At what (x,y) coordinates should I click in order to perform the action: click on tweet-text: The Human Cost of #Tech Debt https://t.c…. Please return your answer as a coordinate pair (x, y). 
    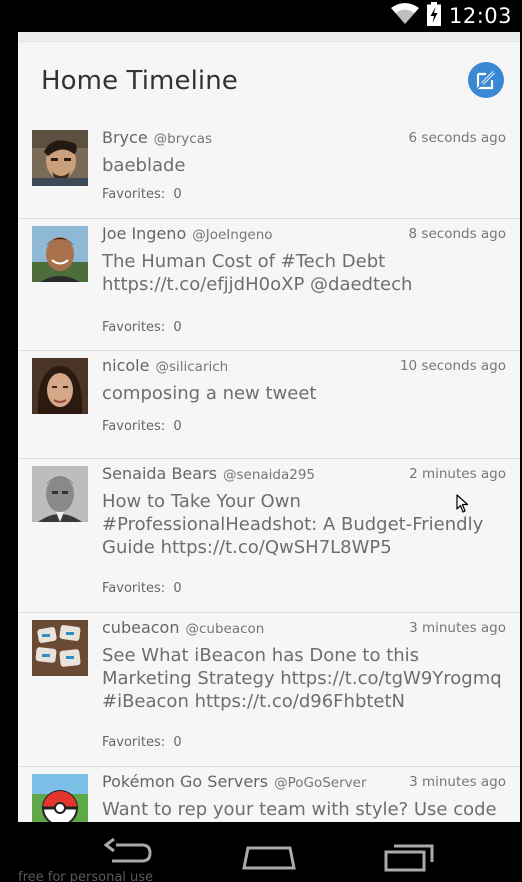
    Looking at the image, I should click on (257, 273).